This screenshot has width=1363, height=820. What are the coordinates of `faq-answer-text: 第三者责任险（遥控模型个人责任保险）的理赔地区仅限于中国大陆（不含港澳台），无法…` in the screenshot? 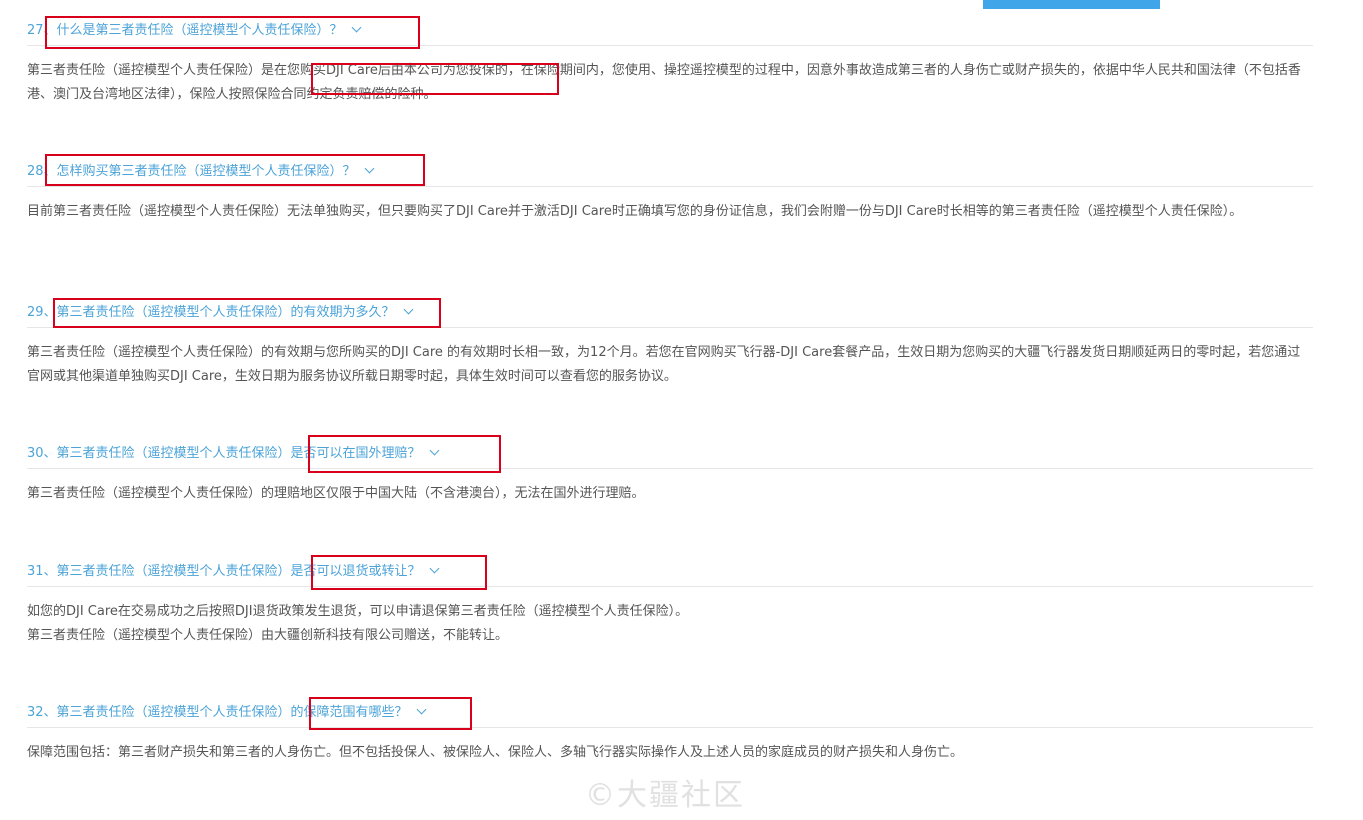 It's located at (336, 493).